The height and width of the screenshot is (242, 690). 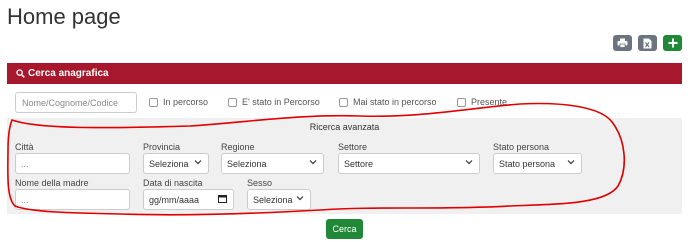 I want to click on print-icon, so click(x=622, y=43).